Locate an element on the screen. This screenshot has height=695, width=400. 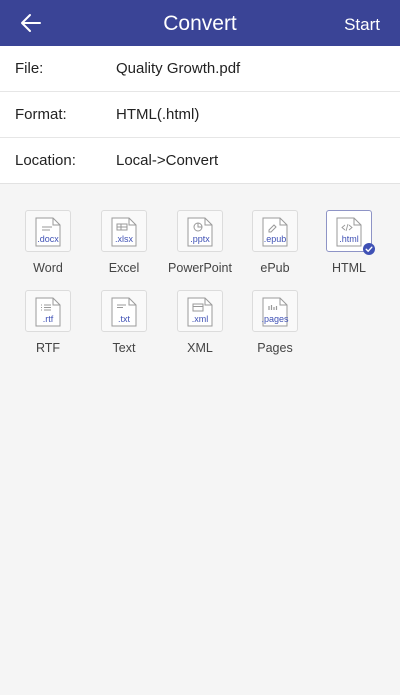
file-label: File: is located at coordinates (29, 68).